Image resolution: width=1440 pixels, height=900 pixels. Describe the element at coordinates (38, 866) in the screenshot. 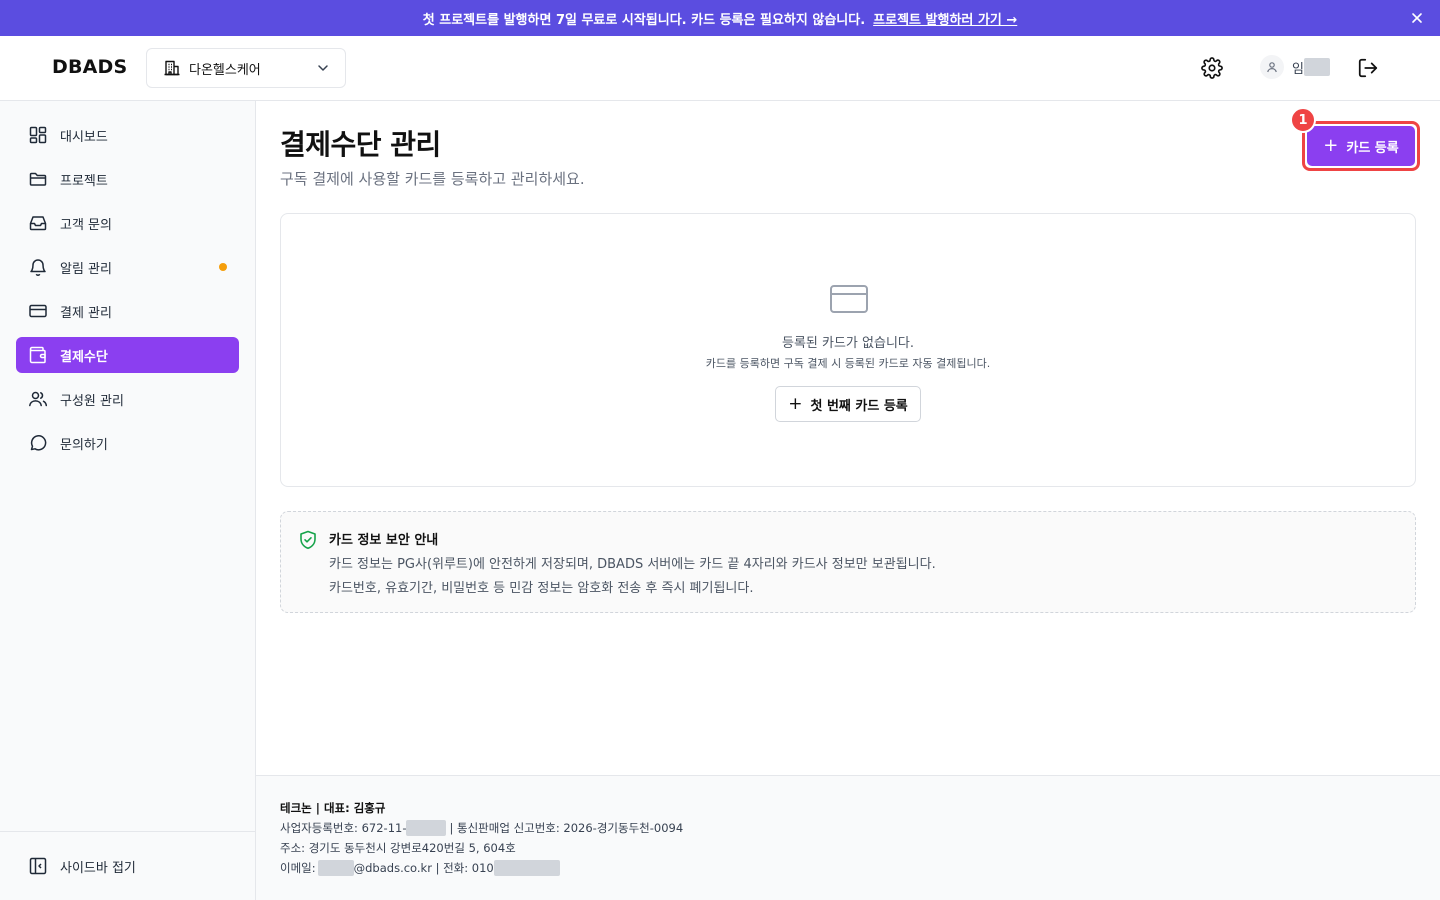

I see `sidebar-collapse-icon` at that location.